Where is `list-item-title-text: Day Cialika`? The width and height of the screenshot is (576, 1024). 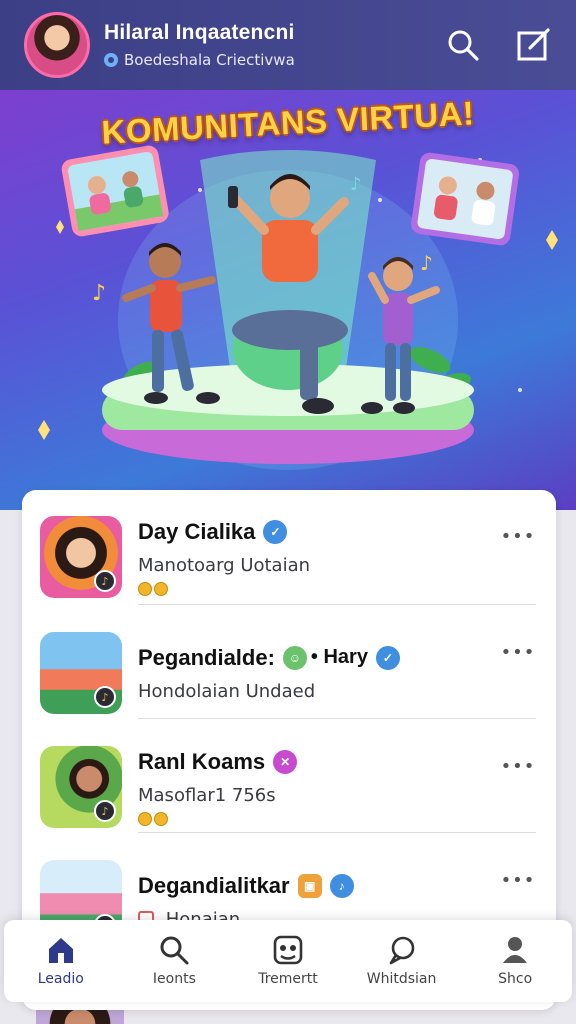
list-item-title-text: Day Cialika is located at coordinates (197, 531).